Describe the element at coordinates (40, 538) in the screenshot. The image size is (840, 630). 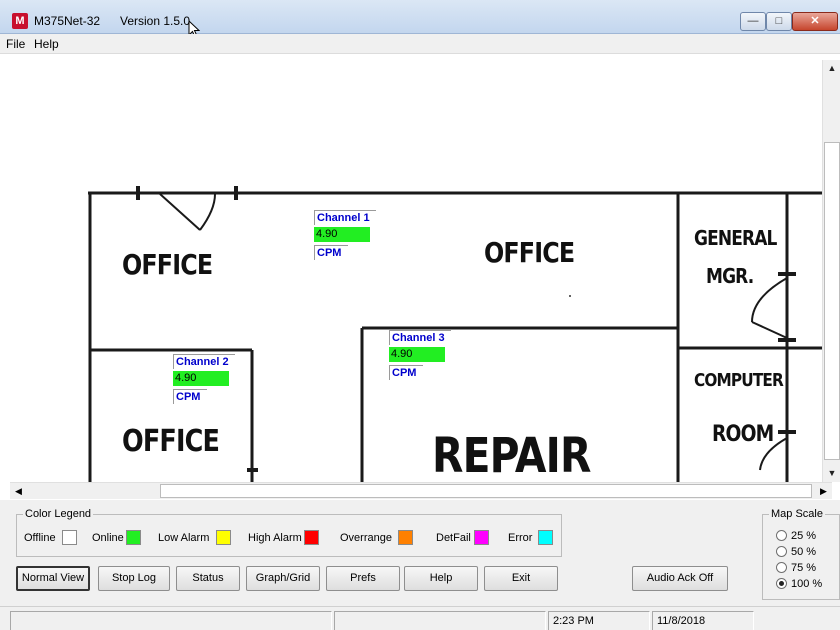
I see `legend-label: Offline` at that location.